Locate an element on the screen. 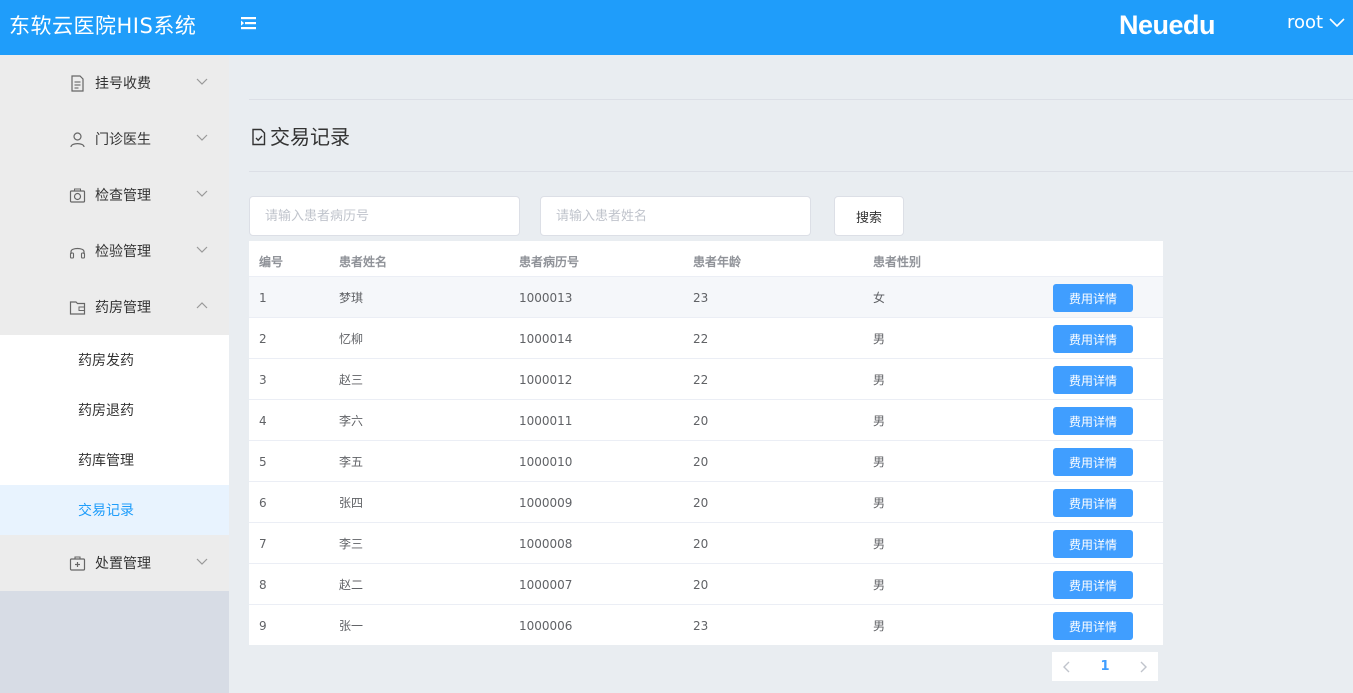 The height and width of the screenshot is (693, 1353). app-title: 东软云医院HIS系统 is located at coordinates (103, 26).